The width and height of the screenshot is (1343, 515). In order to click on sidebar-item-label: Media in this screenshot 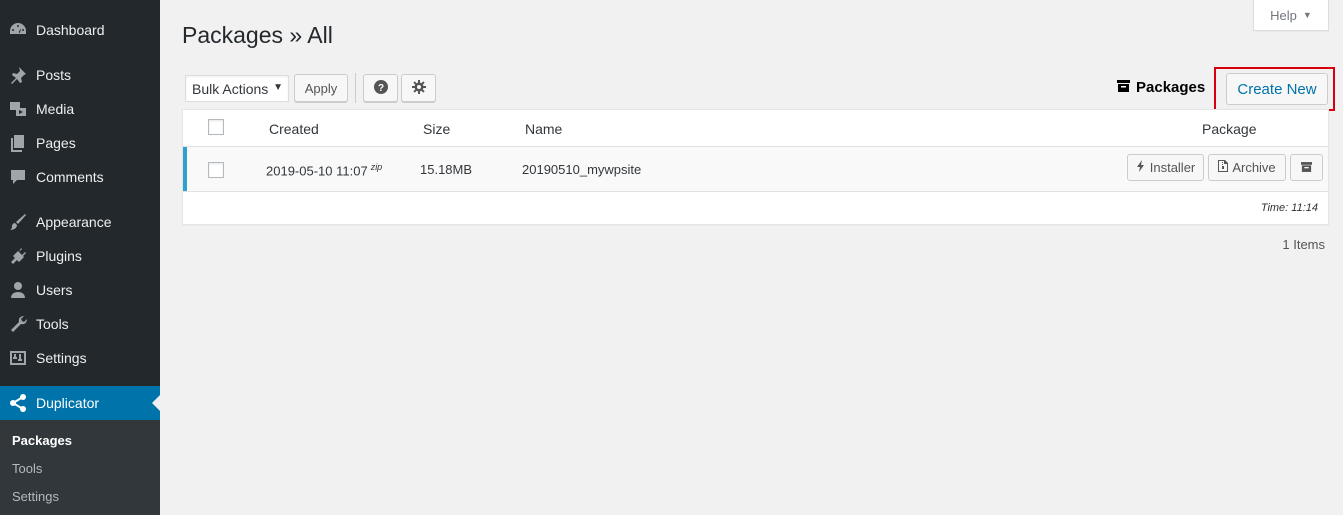, I will do `click(55, 109)`.